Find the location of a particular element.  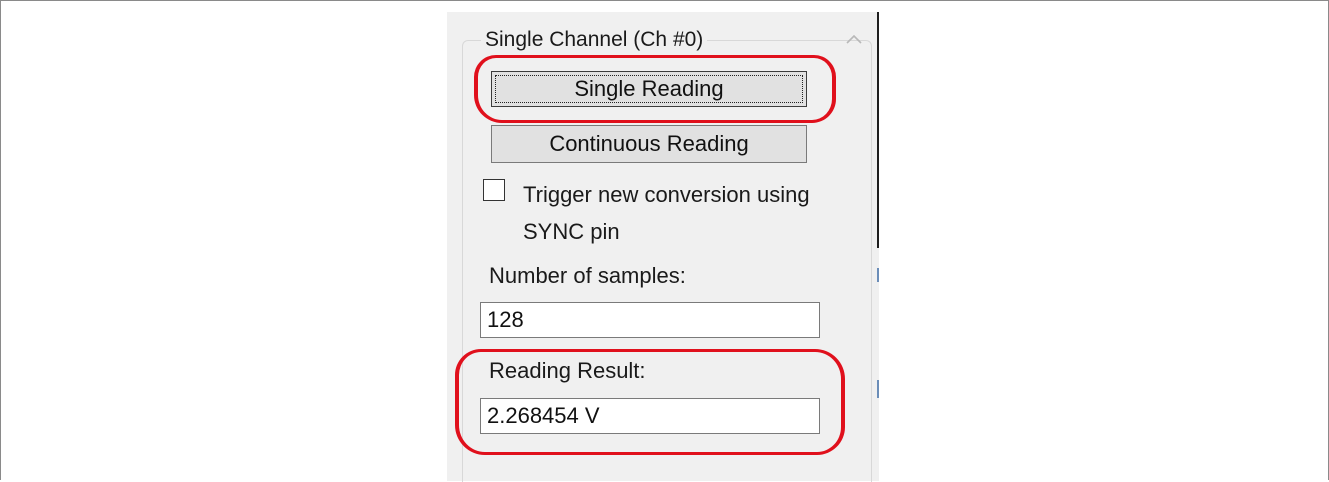

chevron-up-icon is located at coordinates (854, 39).